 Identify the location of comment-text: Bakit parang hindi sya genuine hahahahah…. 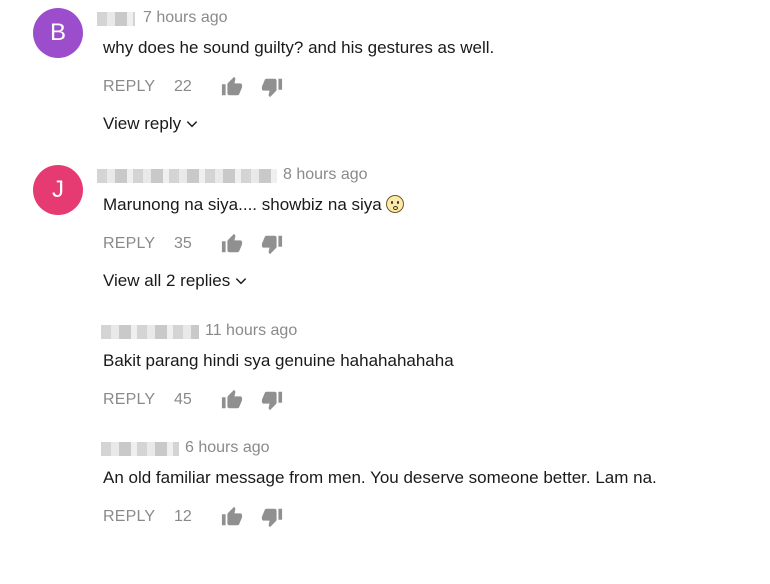
(278, 360).